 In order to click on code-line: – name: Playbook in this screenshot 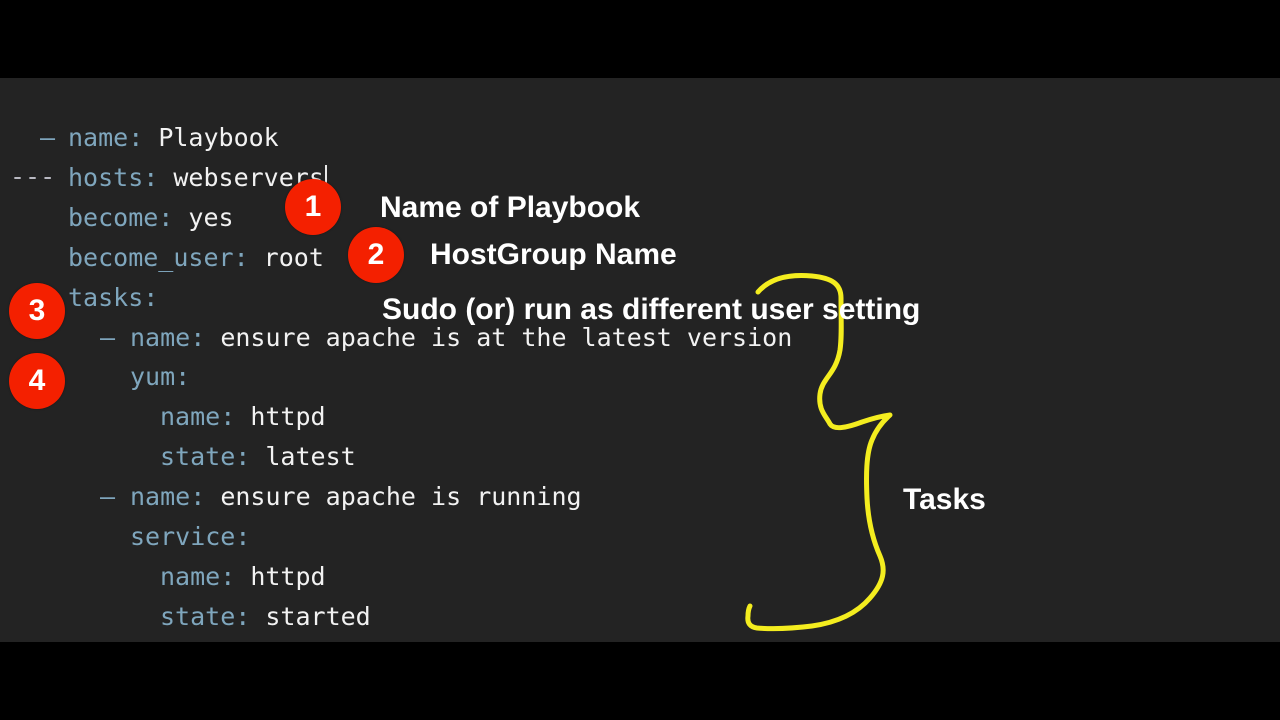, I will do `click(159, 138)`.